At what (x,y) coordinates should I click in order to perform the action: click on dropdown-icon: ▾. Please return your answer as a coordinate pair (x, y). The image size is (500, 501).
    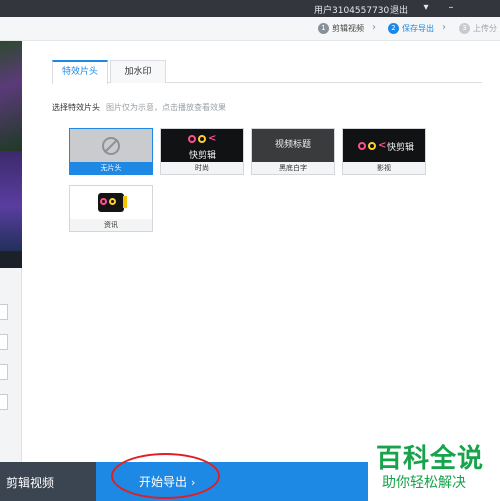
    Looking at the image, I should click on (426, 8).